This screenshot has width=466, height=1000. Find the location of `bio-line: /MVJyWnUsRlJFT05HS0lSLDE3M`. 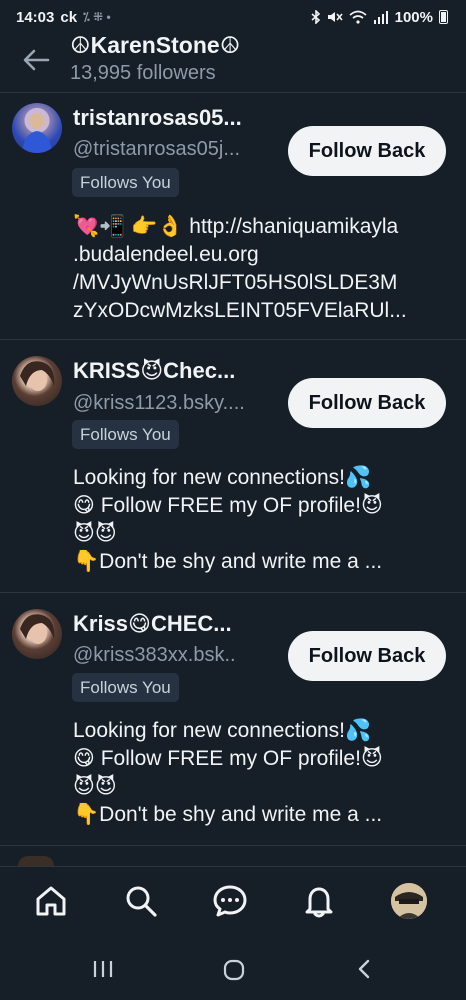

bio-line: /MVJyWnUsRlJFT05HS0lSLDE3M is located at coordinates (235, 282).